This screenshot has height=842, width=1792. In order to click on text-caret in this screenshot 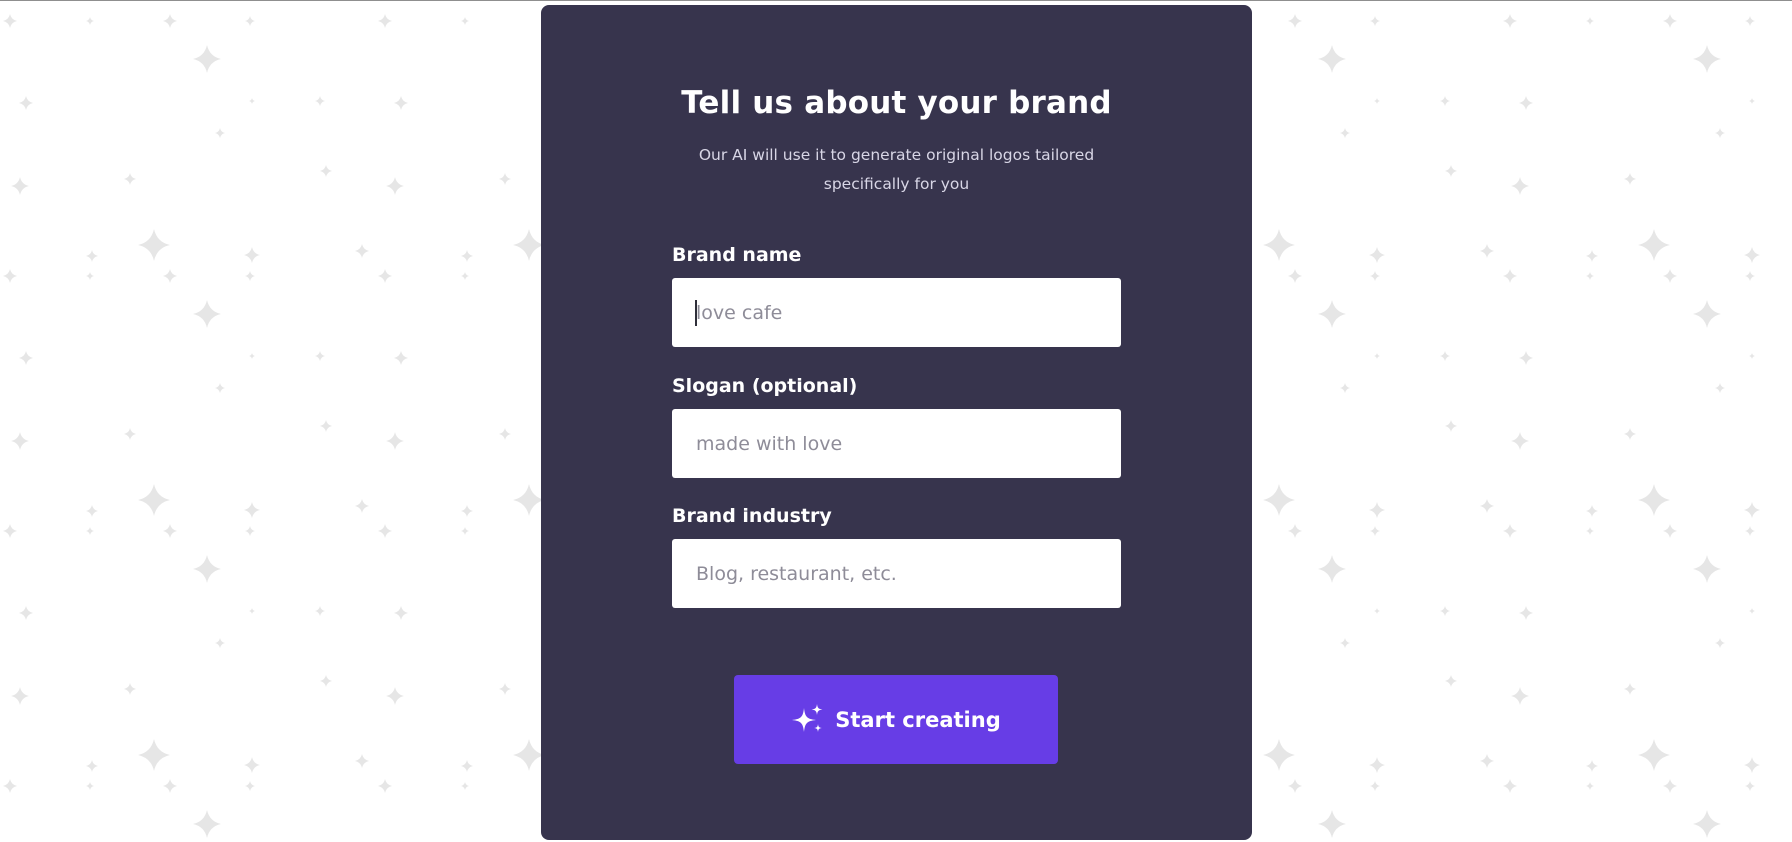, I will do `click(696, 313)`.